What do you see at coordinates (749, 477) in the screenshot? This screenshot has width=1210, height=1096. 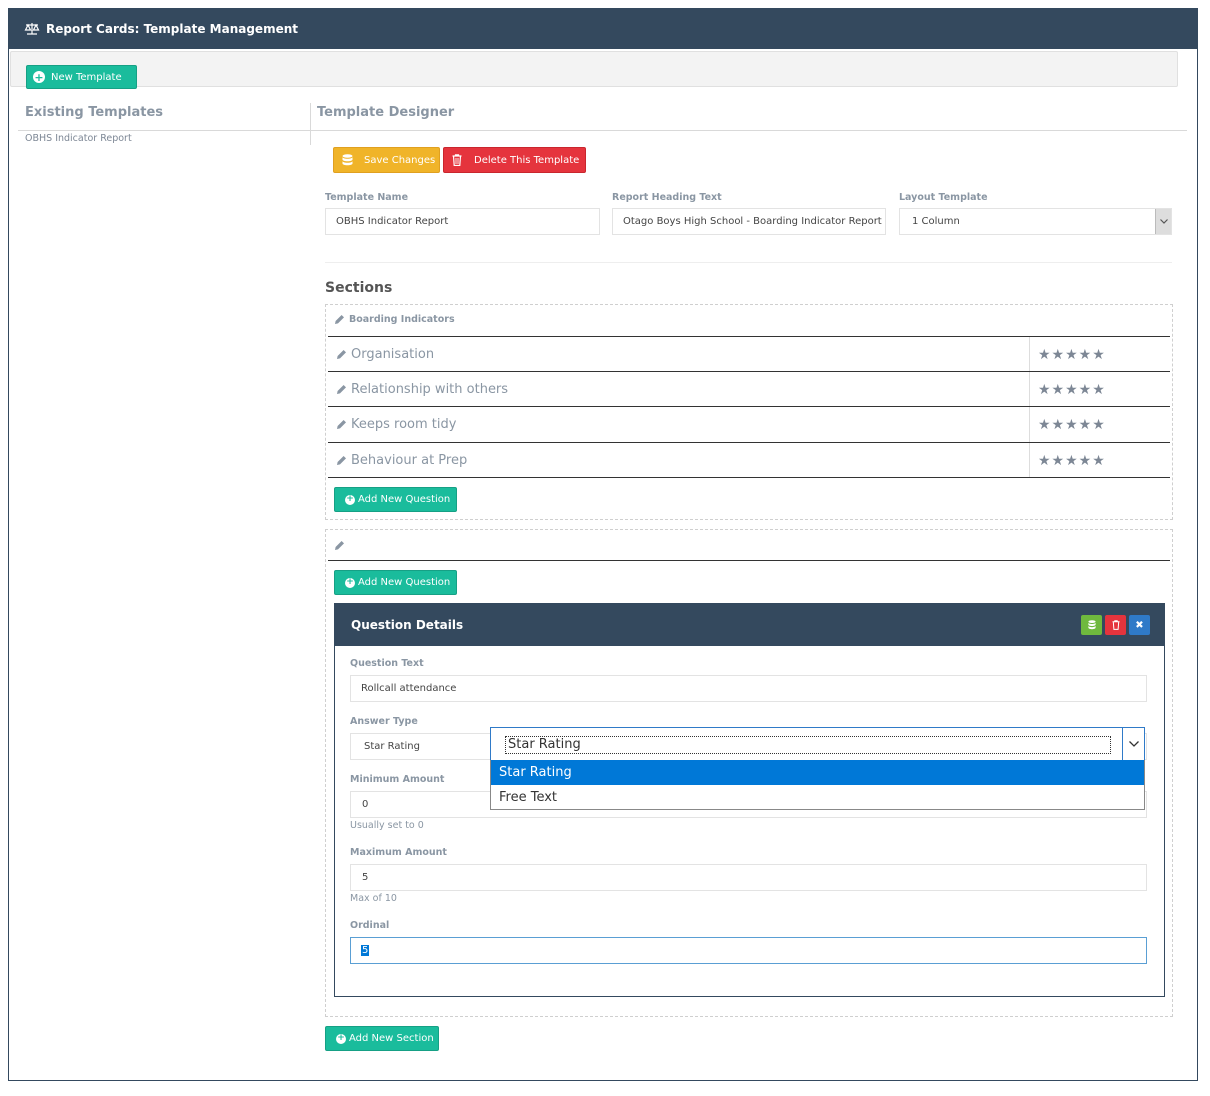 I see `row-rule` at bounding box center [749, 477].